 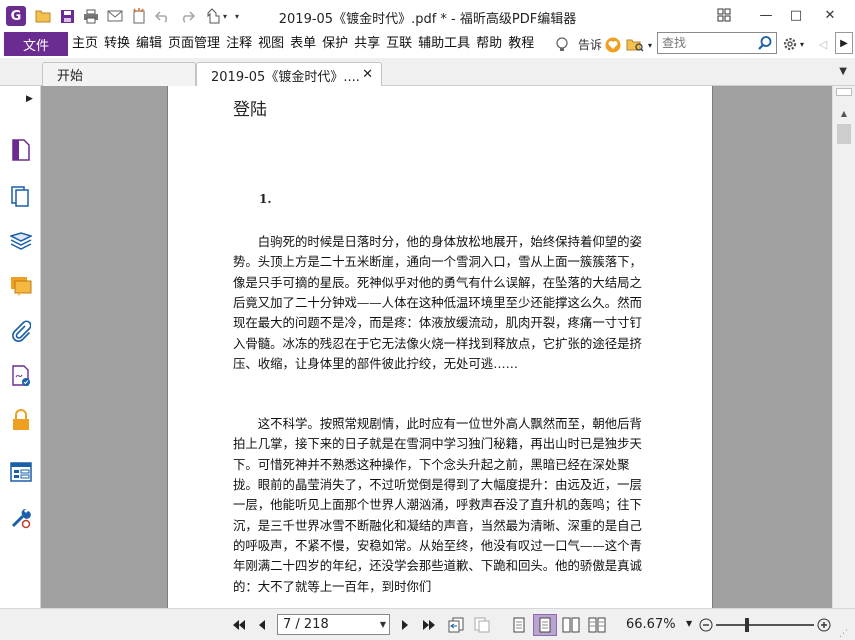 I want to click on zoom-dropdown-icon: ▼, so click(x=689, y=623).